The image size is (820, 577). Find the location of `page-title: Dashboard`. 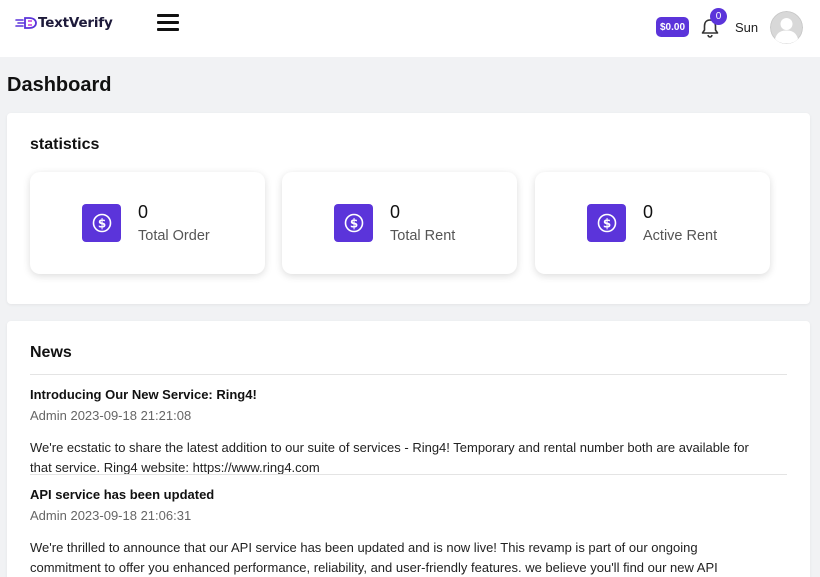

page-title: Dashboard is located at coordinates (59, 85).